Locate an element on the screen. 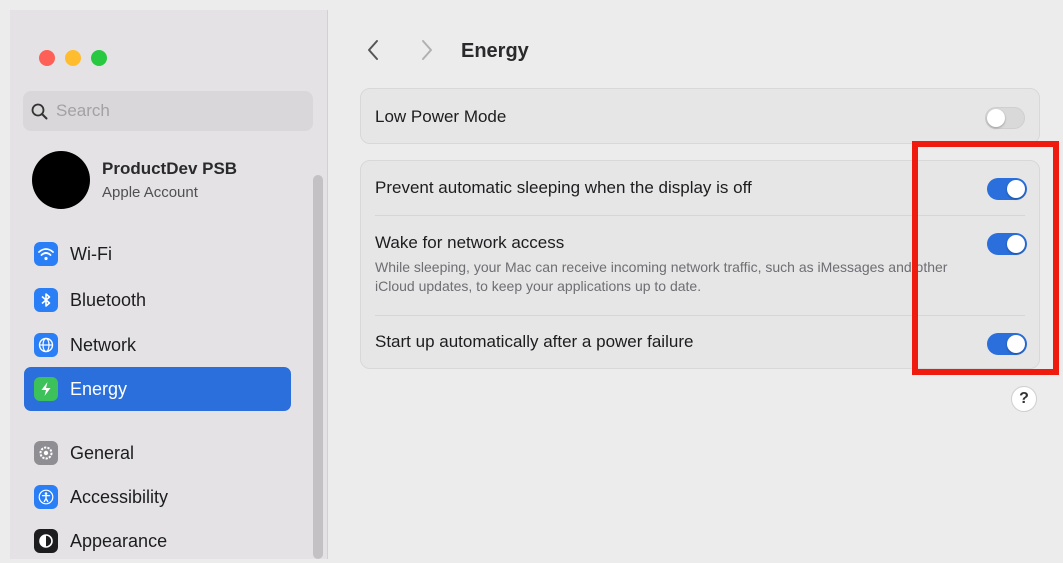 The height and width of the screenshot is (563, 1063). bluetooth-icon is located at coordinates (46, 300).